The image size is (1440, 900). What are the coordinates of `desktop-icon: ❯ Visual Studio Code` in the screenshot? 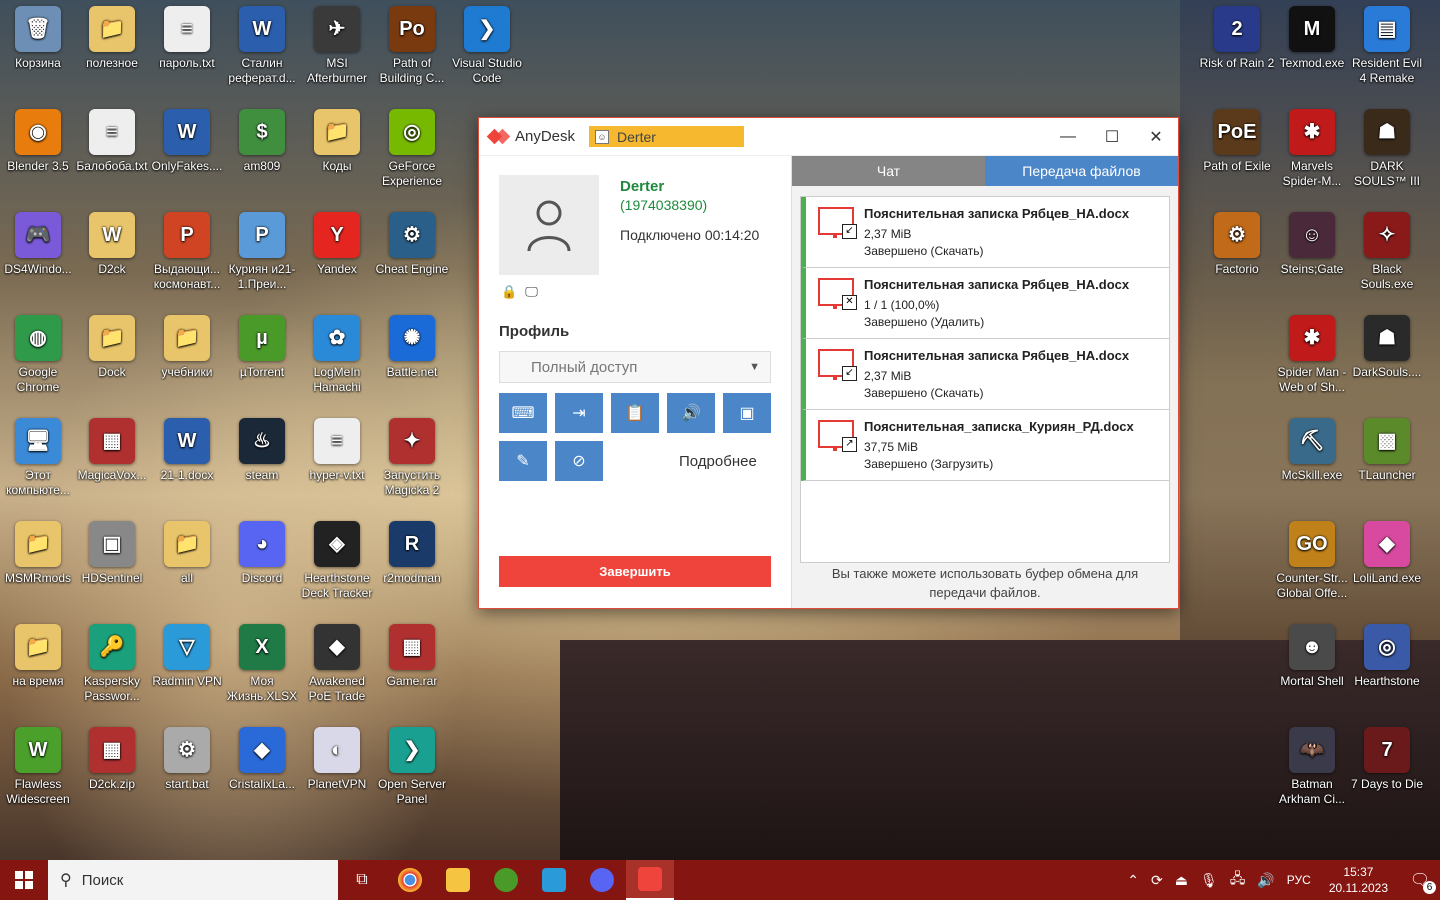 It's located at (487, 50).